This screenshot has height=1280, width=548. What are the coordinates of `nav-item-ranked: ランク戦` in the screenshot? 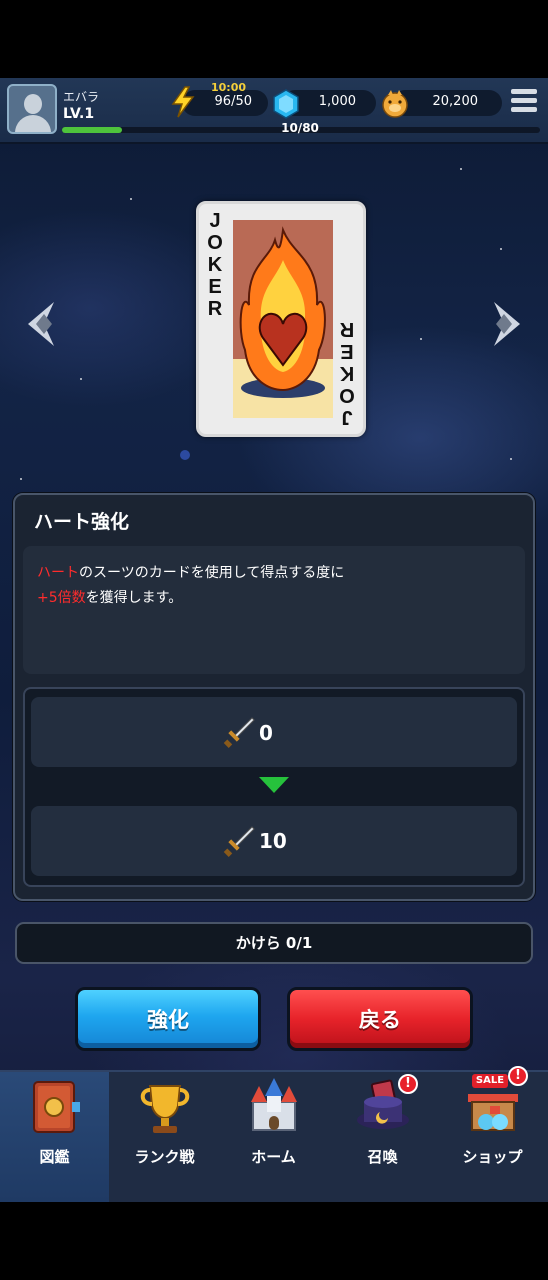 It's located at (164, 1137).